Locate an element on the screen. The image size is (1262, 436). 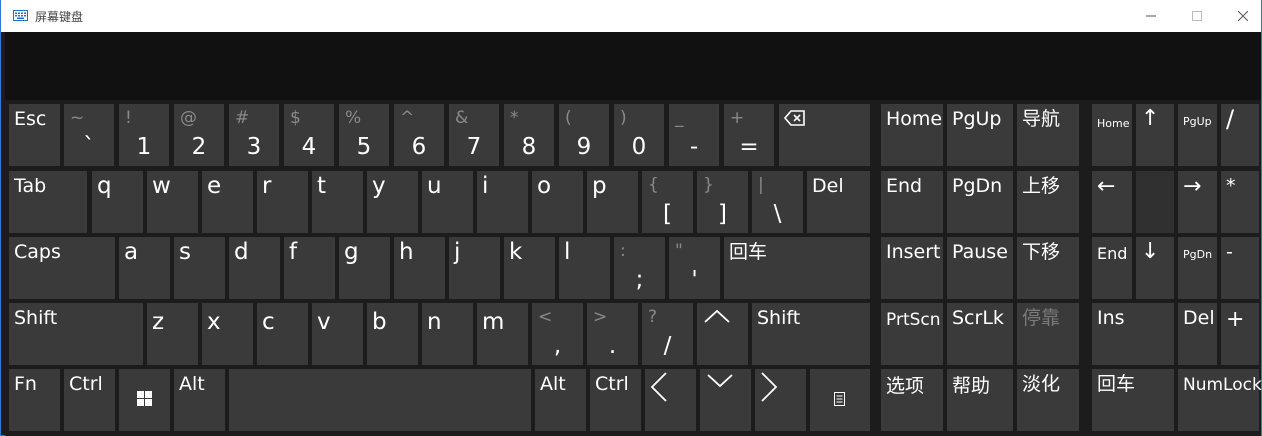
key-slash: ? / is located at coordinates (667, 334).